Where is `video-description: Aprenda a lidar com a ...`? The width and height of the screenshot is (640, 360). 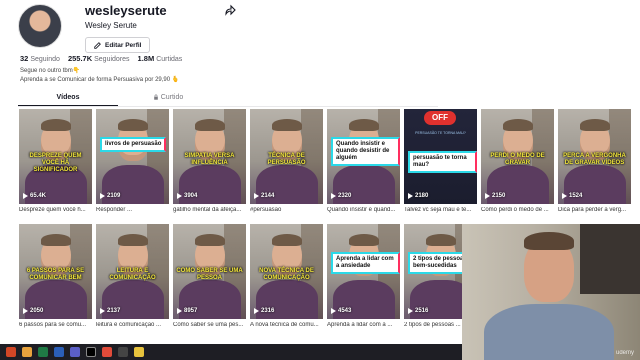 video-description: Aprenda a lidar com a ... is located at coordinates (363, 325).